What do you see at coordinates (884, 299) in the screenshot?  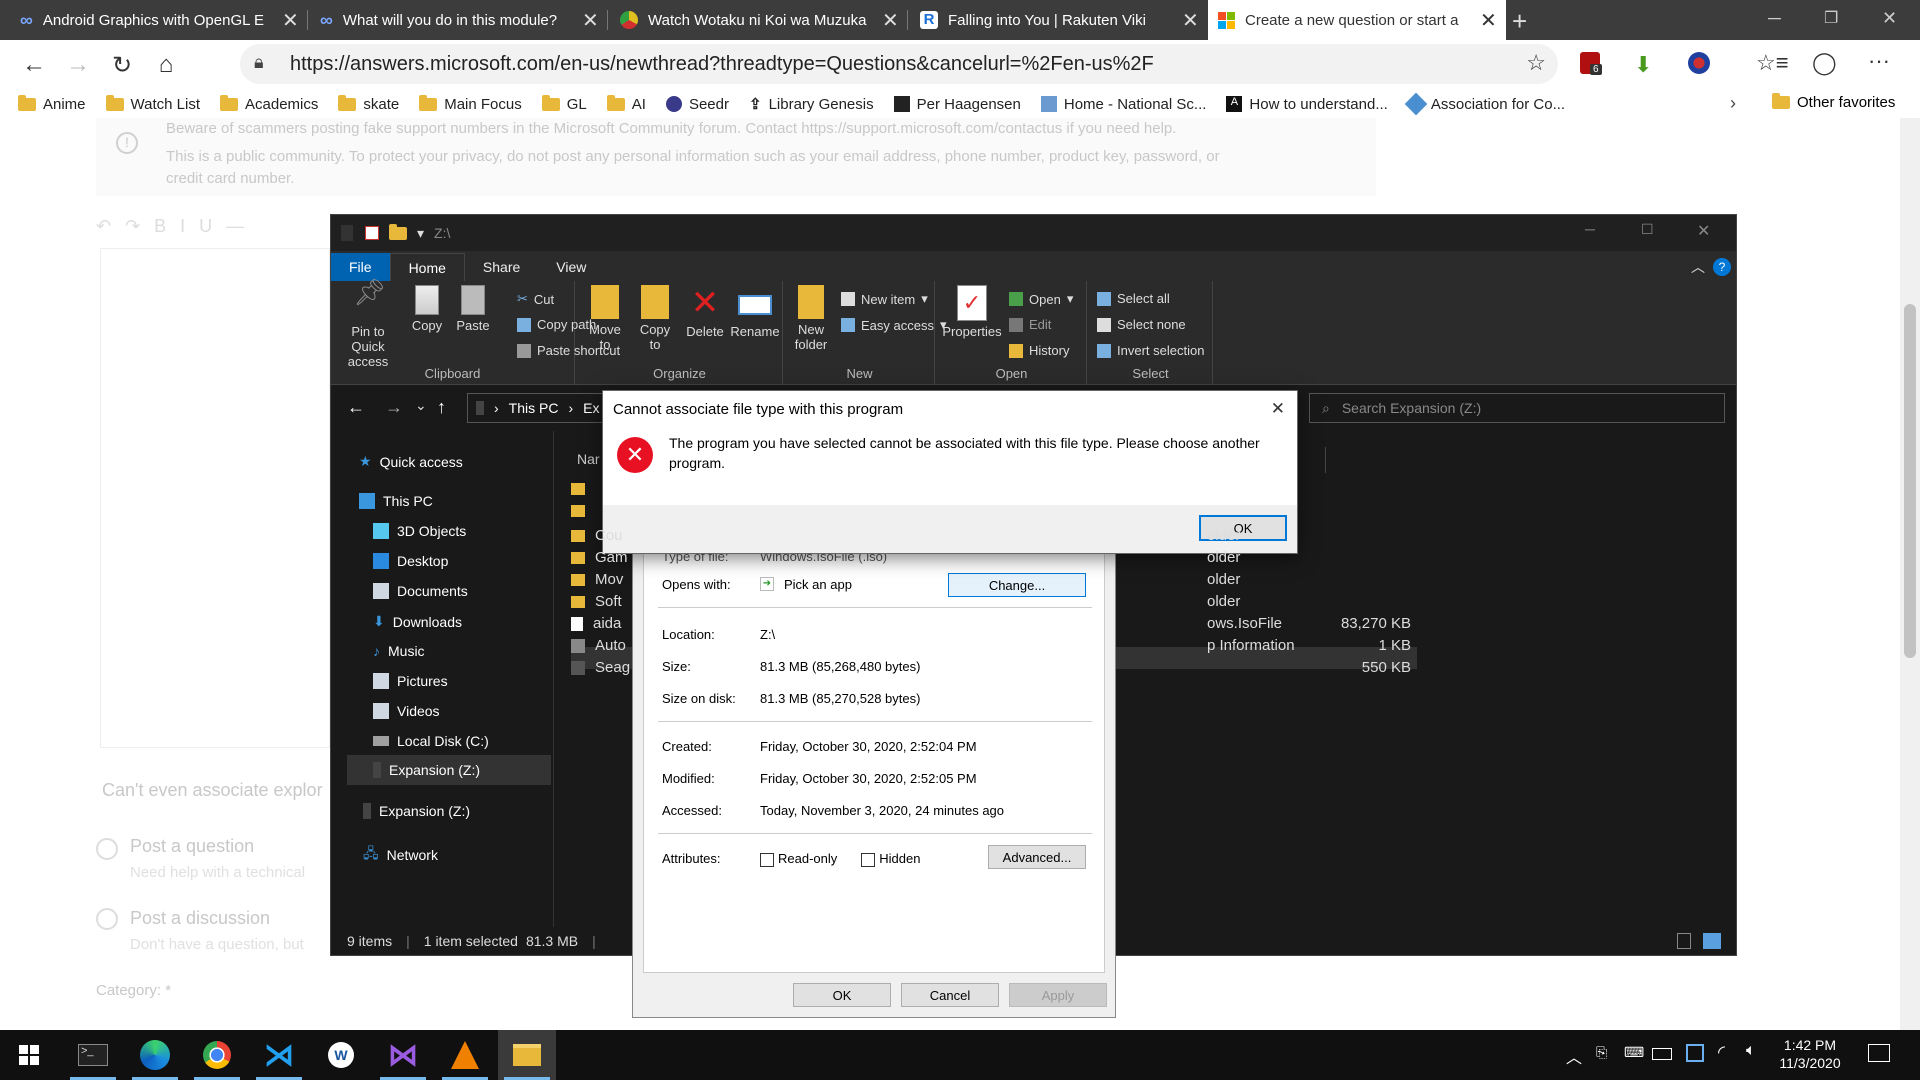 I see `new-item-button: New item ▾` at bounding box center [884, 299].